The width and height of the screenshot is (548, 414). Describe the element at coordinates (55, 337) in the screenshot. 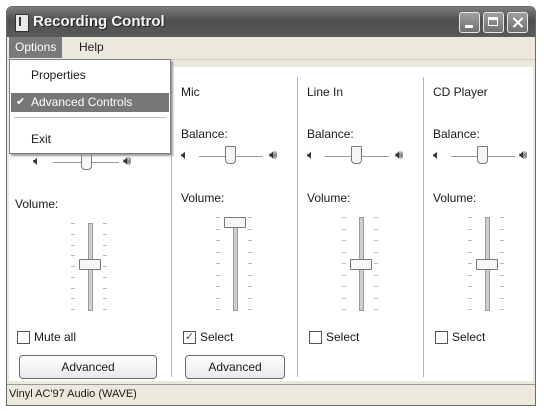

I see `mute-all-label: Mute all` at that location.